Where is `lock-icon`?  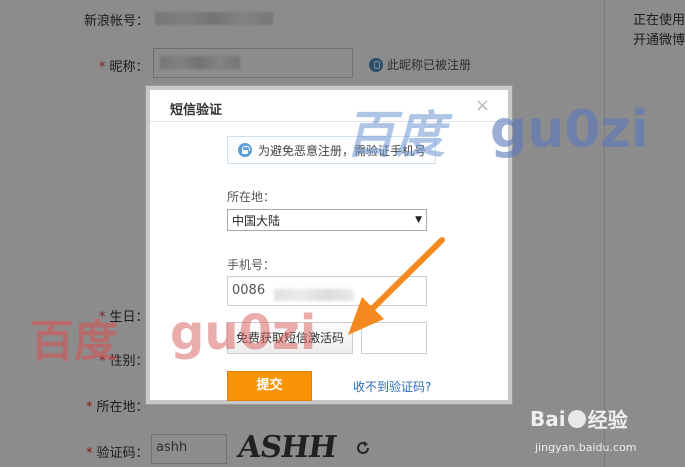 lock-icon is located at coordinates (245, 150).